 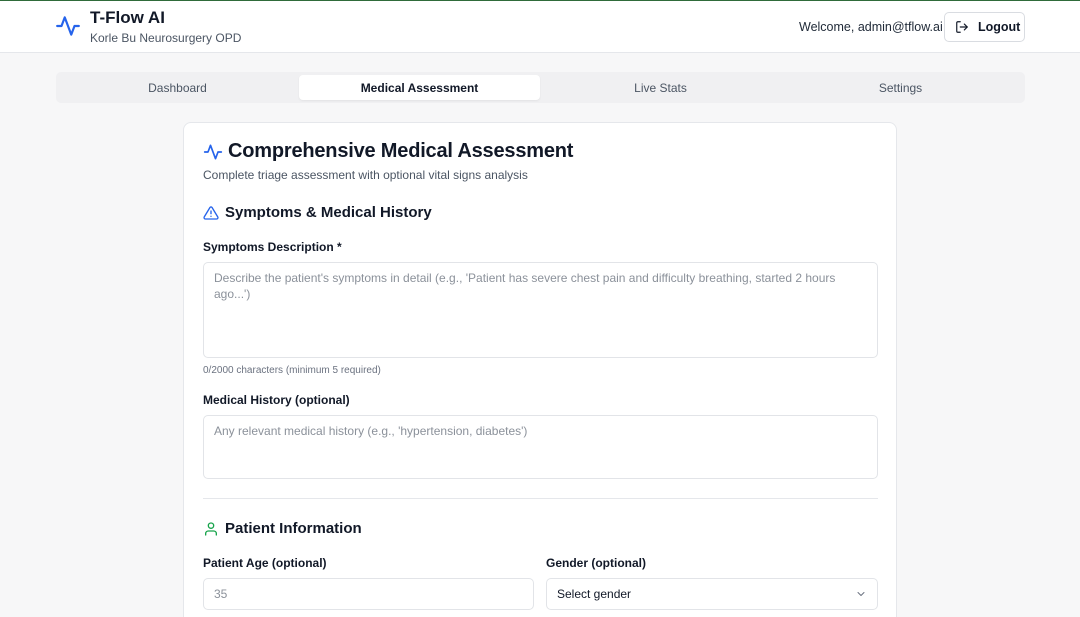 I want to click on logout-icon, so click(x=962, y=27).